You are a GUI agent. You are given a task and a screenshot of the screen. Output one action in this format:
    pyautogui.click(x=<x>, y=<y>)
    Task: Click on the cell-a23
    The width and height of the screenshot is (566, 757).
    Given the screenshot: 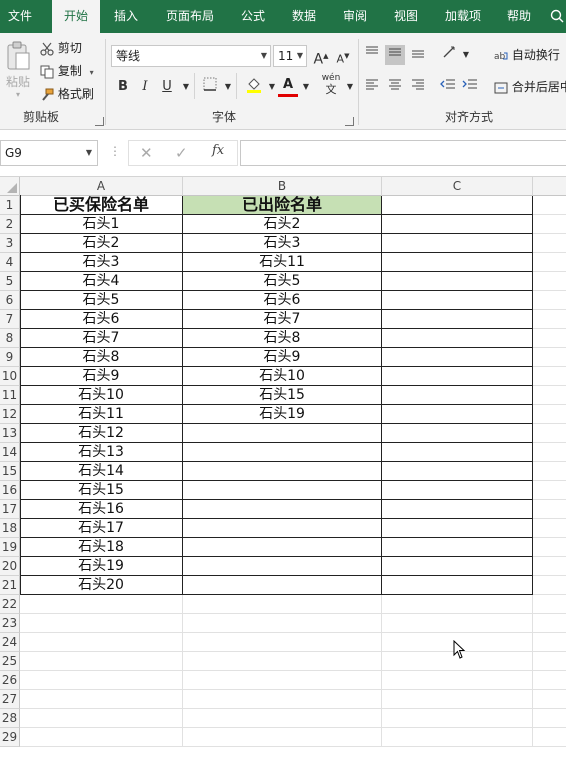 What is the action you would take?
    pyautogui.click(x=101, y=623)
    